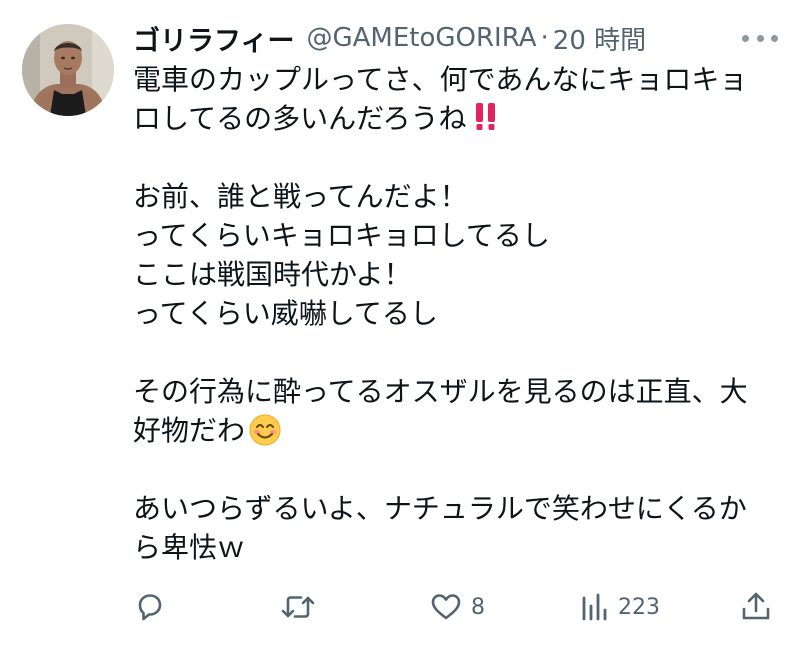  I want to click on like-button: 8, so click(457, 607).